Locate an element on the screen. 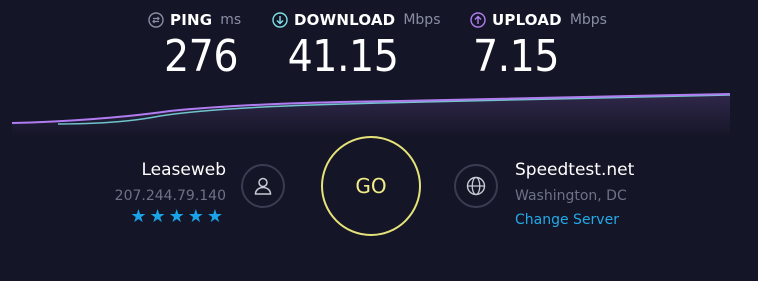 Image resolution: width=758 pixels, height=281 pixels. download-label: DOWNLOAD is located at coordinates (345, 20).